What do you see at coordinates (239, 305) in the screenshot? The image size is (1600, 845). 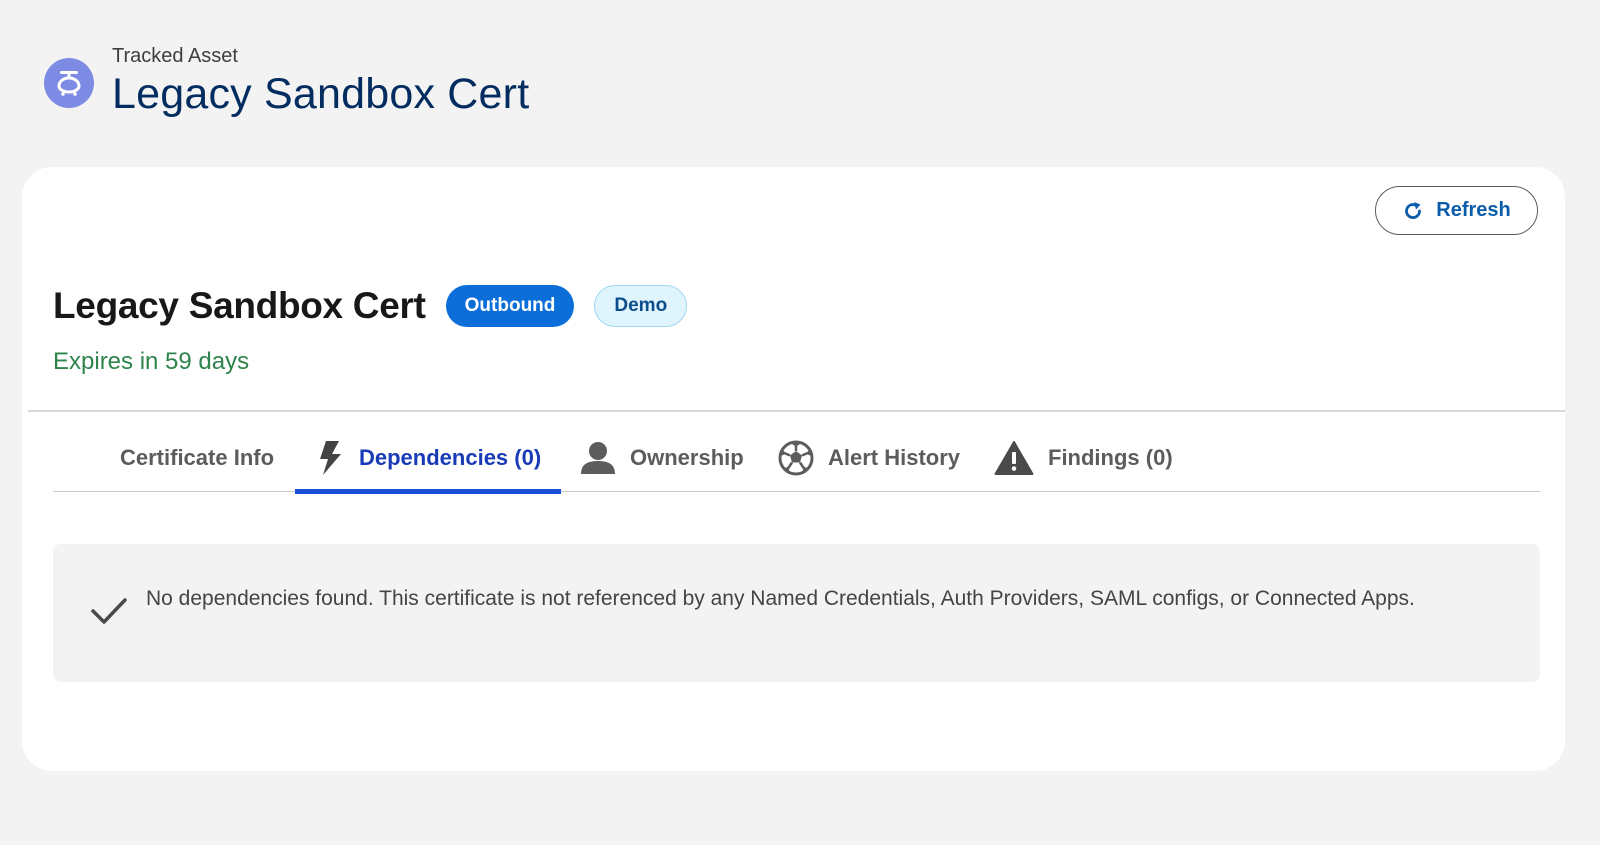 I see `record-title: Legacy Sandbox Cert` at bounding box center [239, 305].